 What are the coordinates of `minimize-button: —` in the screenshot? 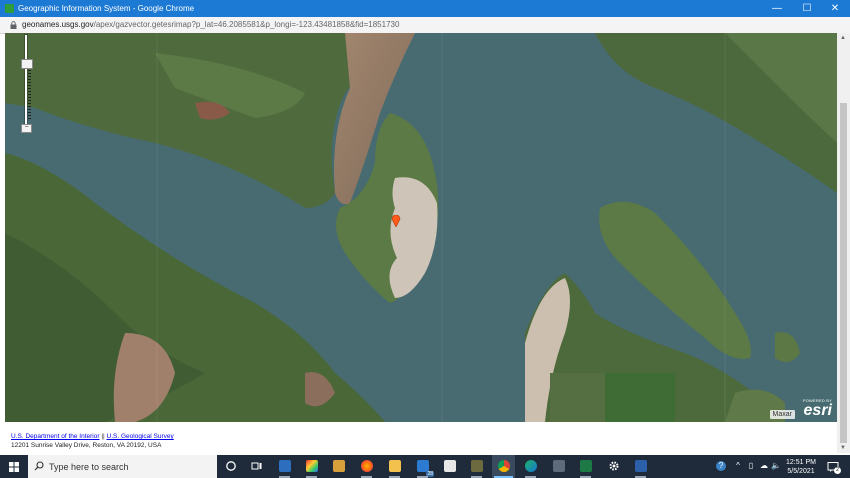 It's located at (777, 8).